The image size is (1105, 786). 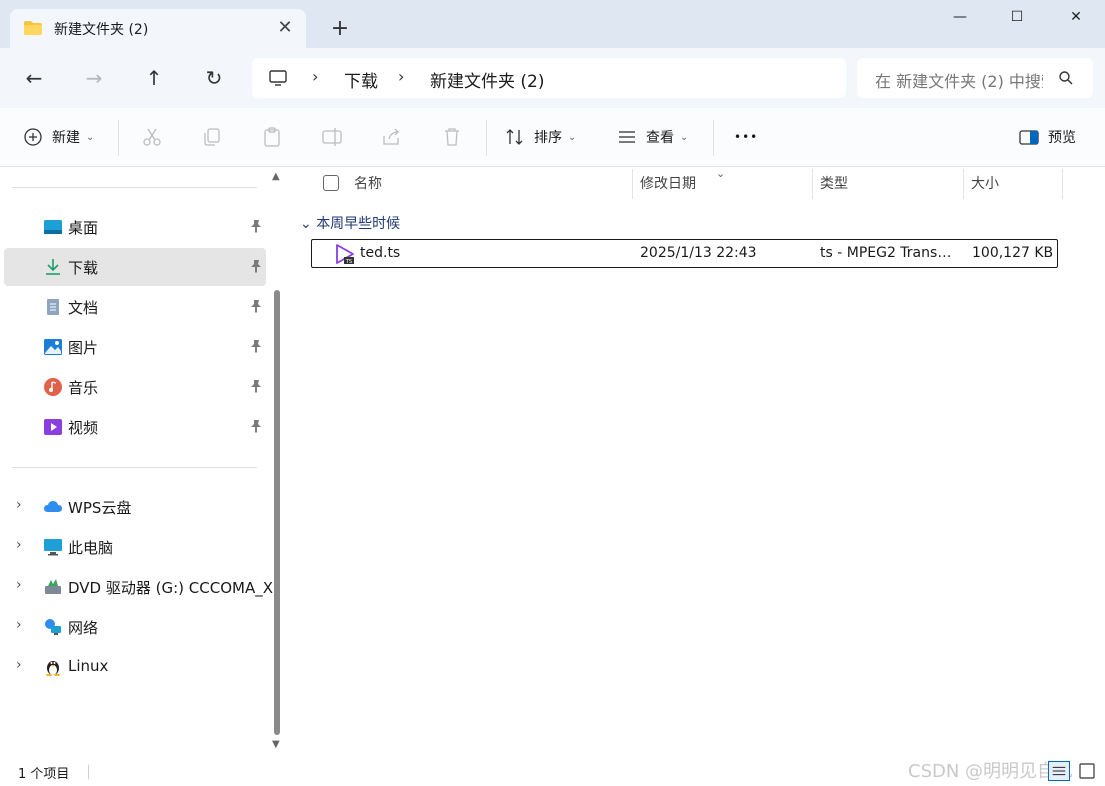 What do you see at coordinates (331, 183) in the screenshot?
I see `select-all-checkbox` at bounding box center [331, 183].